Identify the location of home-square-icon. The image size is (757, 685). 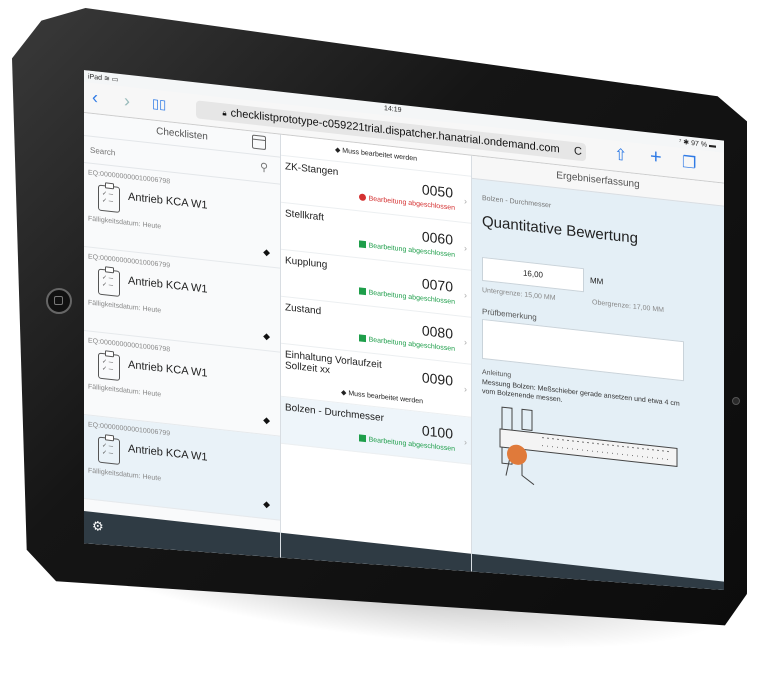
(58, 300).